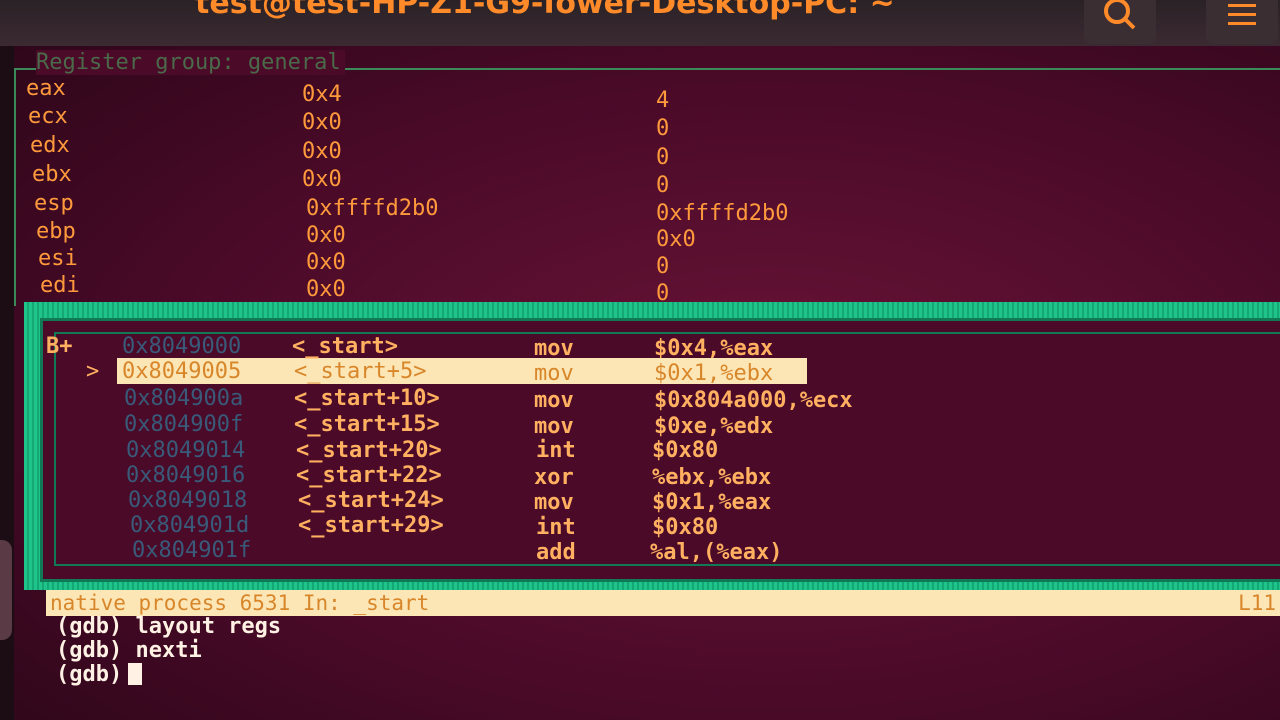 This screenshot has height=720, width=1280. I want to click on window-title: test@test-HP-Z1-G9-Tower-Desktop-PC: ~, so click(545, 10).